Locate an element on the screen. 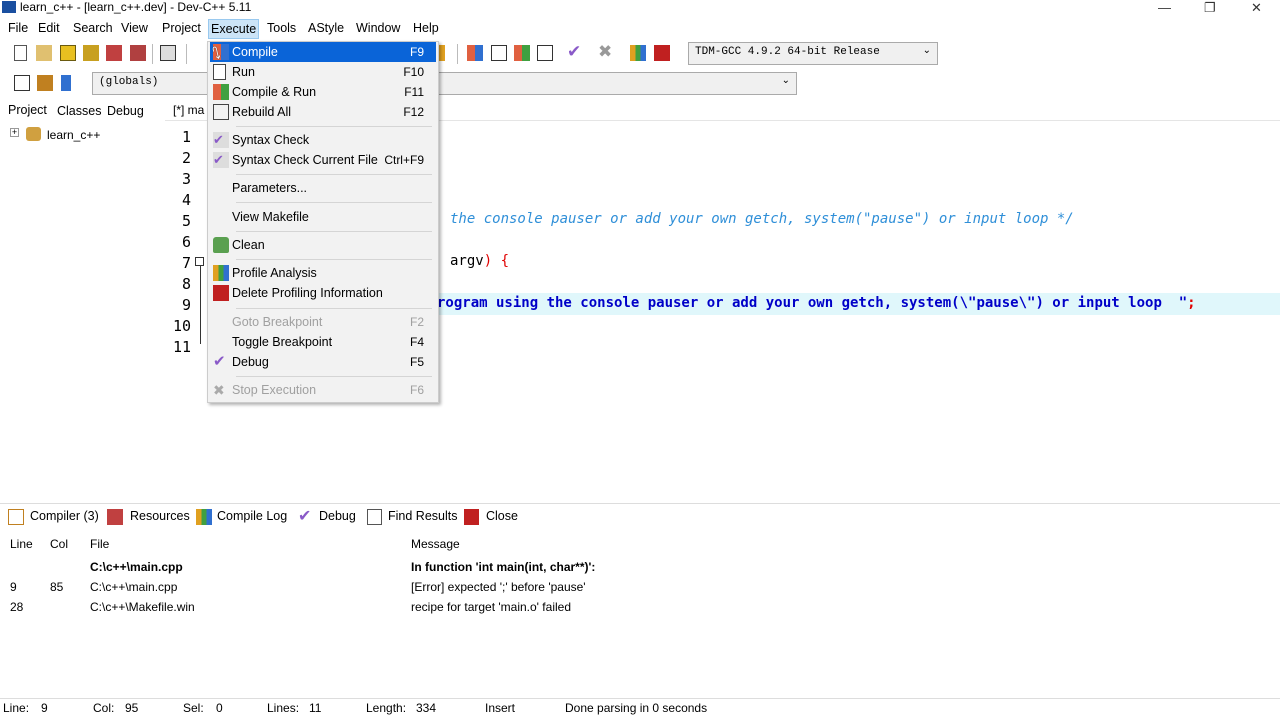  tab-debug: Debug is located at coordinates (125, 111).